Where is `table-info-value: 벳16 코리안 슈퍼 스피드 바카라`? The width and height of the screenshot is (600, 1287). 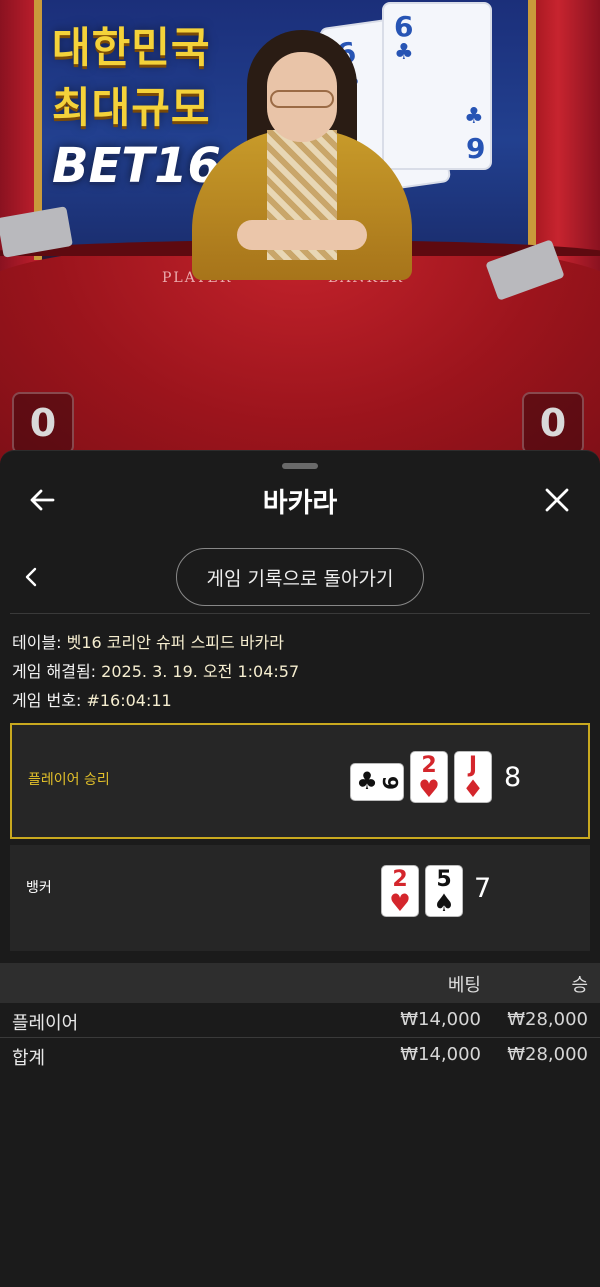
table-info-value: 벳16 코리안 슈퍼 스피드 바카라 is located at coordinates (175, 642).